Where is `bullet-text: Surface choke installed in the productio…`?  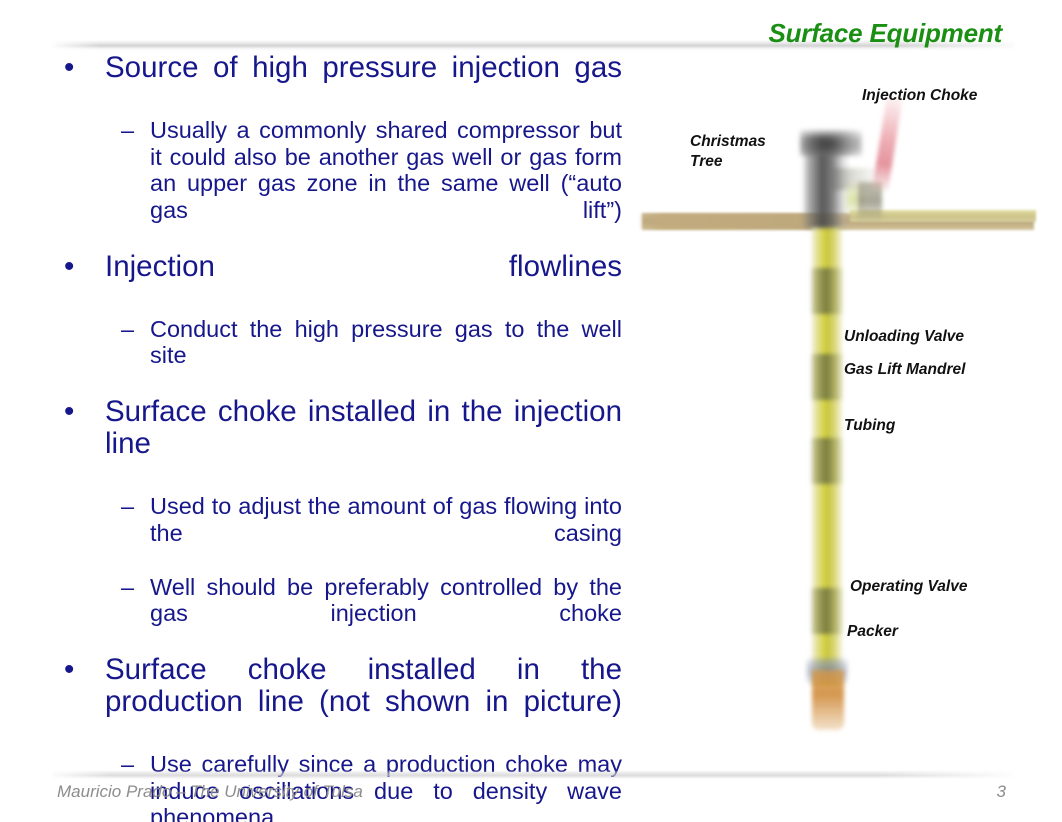
bullet-text: Surface choke installed in the productio… is located at coordinates (363, 685).